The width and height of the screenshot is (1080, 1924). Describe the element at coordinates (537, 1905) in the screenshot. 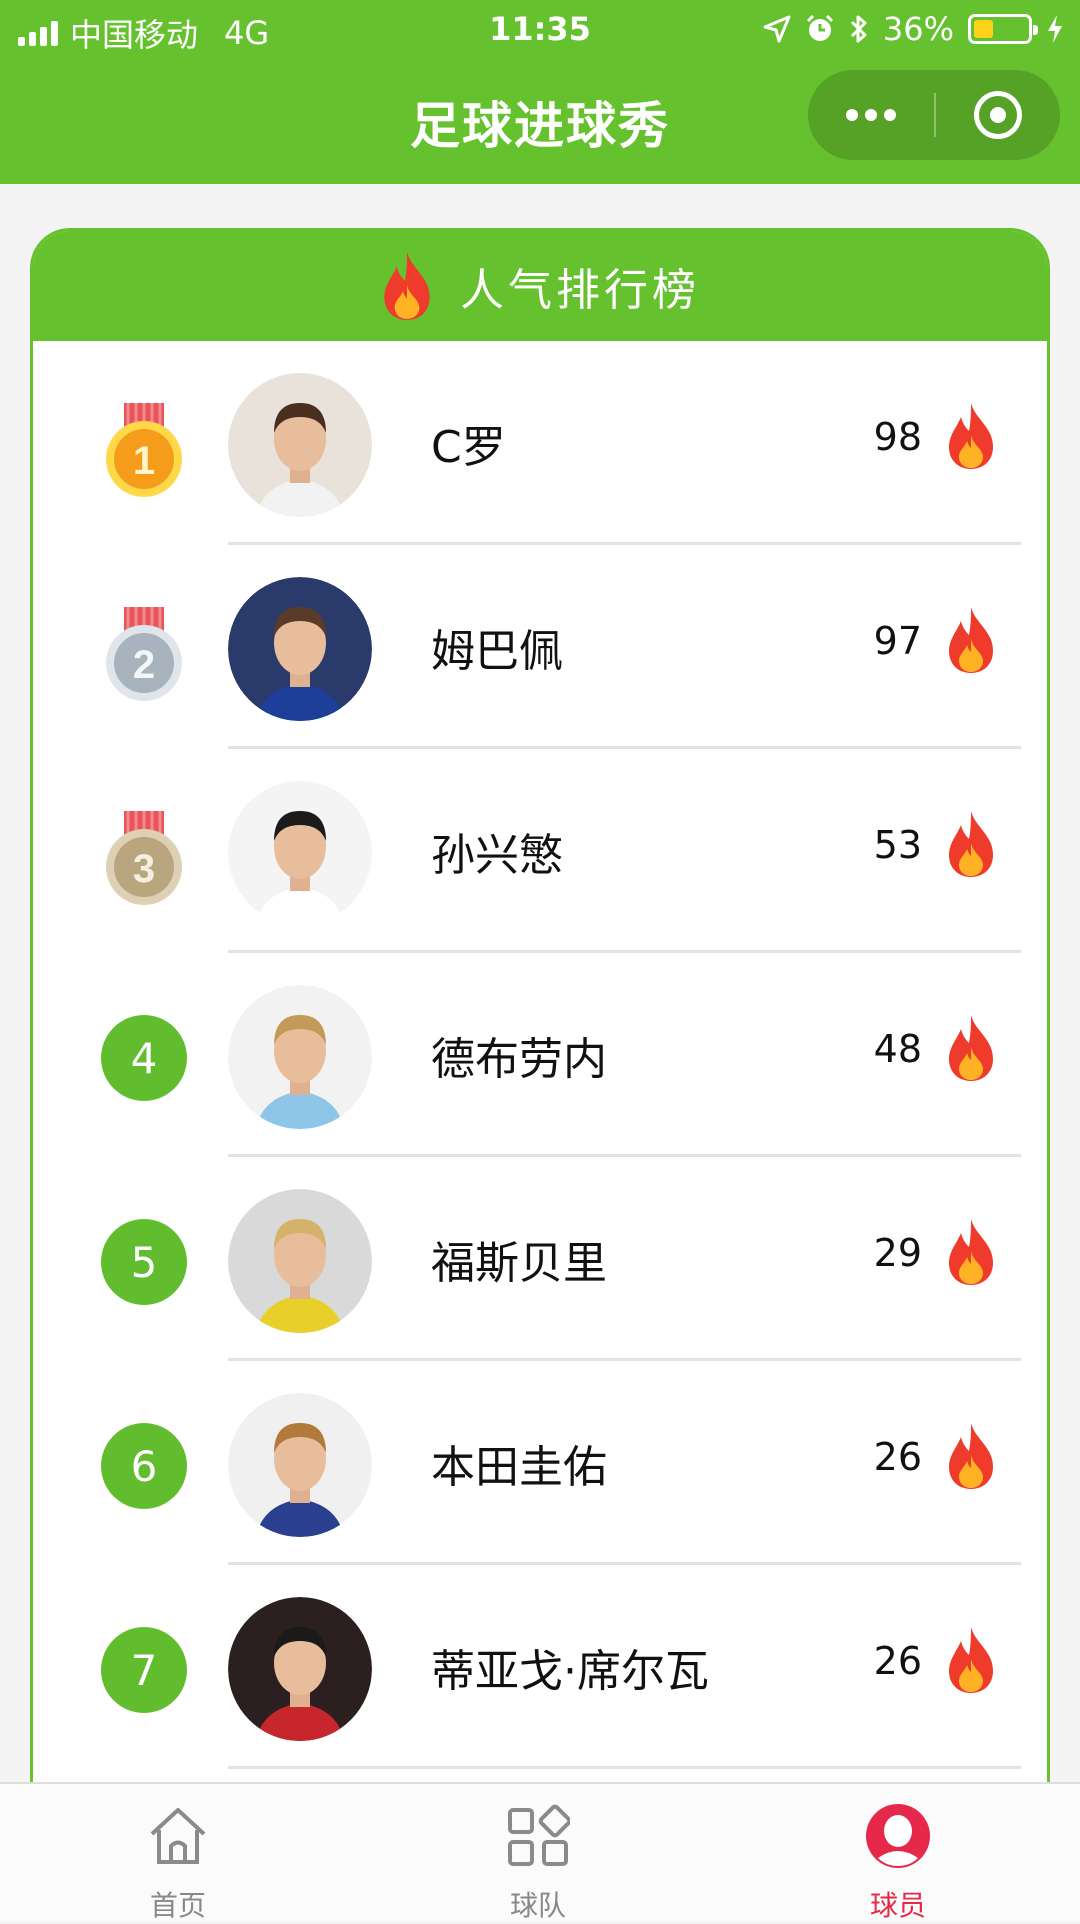

I see `tab-teams-label: 球队` at that location.